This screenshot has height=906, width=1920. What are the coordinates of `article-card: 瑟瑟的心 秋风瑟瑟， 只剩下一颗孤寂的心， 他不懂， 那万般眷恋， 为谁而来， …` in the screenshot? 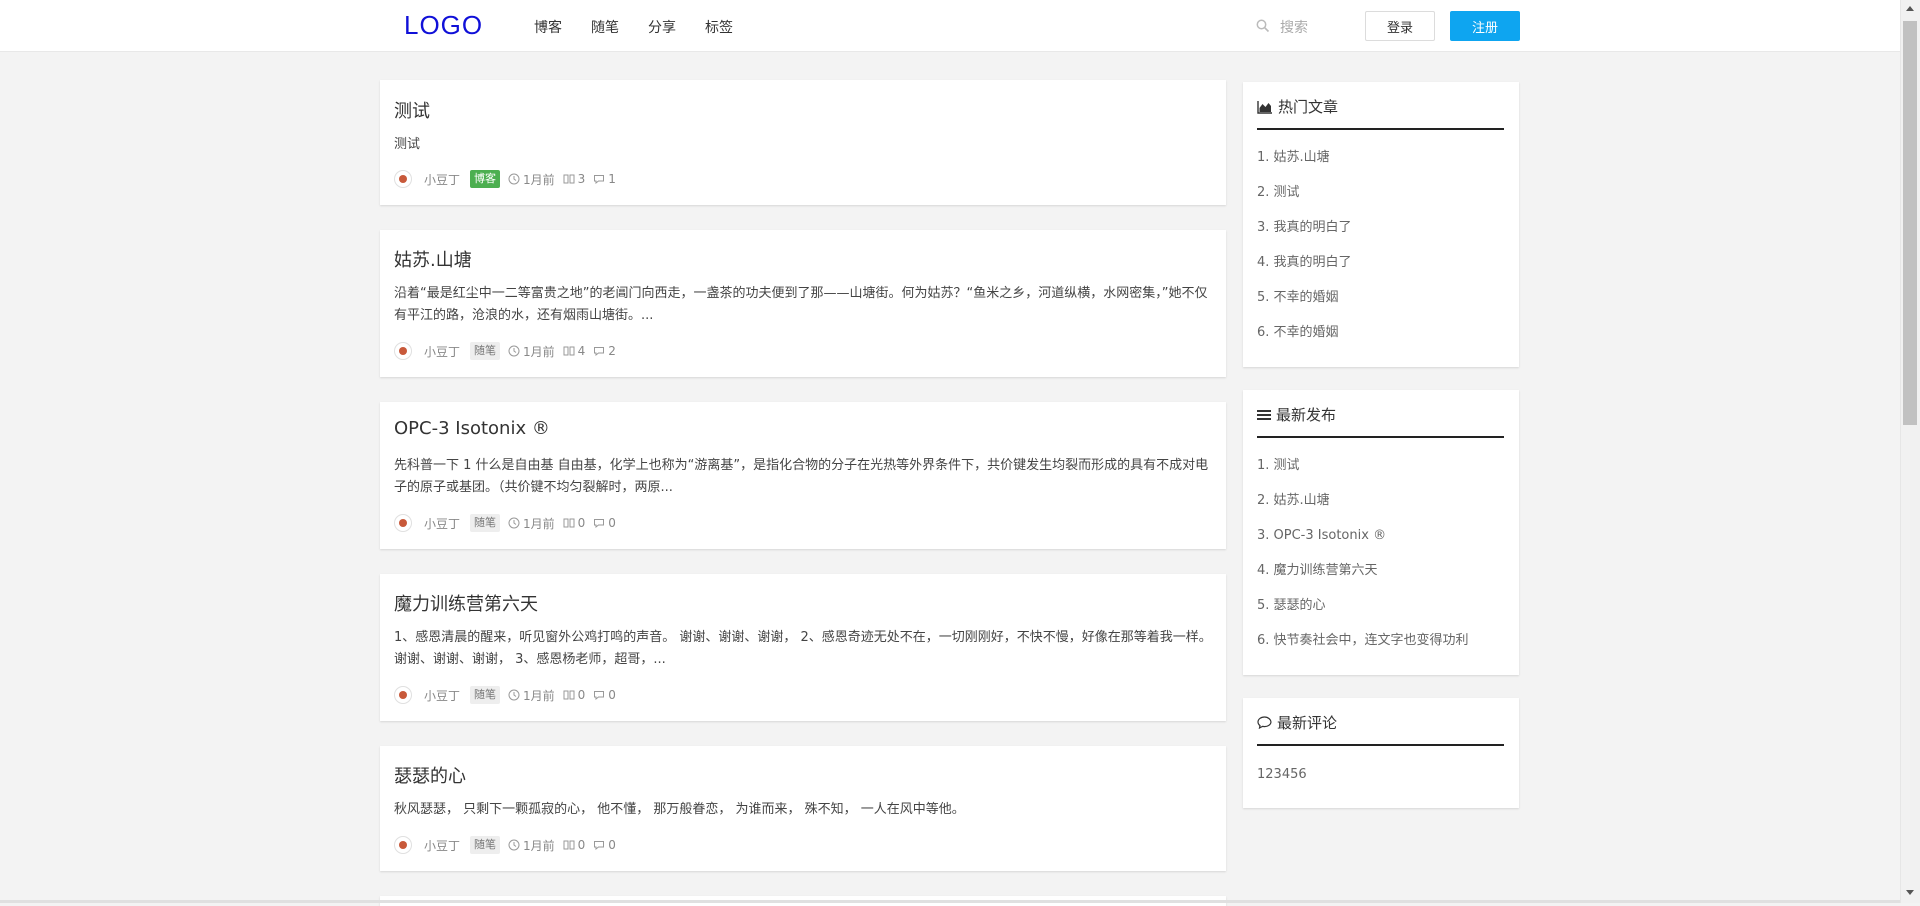 It's located at (803, 808).